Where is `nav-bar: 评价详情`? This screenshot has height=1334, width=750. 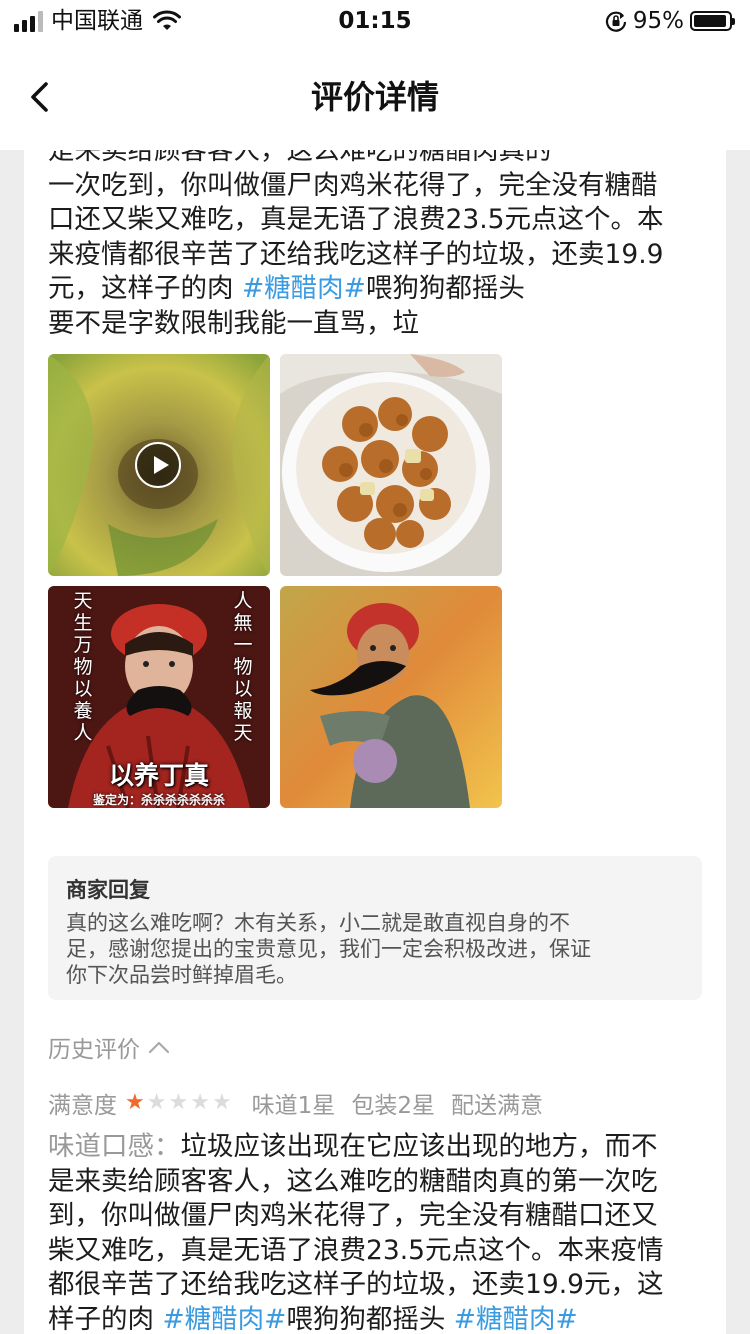 nav-bar: 评价详情 is located at coordinates (375, 97).